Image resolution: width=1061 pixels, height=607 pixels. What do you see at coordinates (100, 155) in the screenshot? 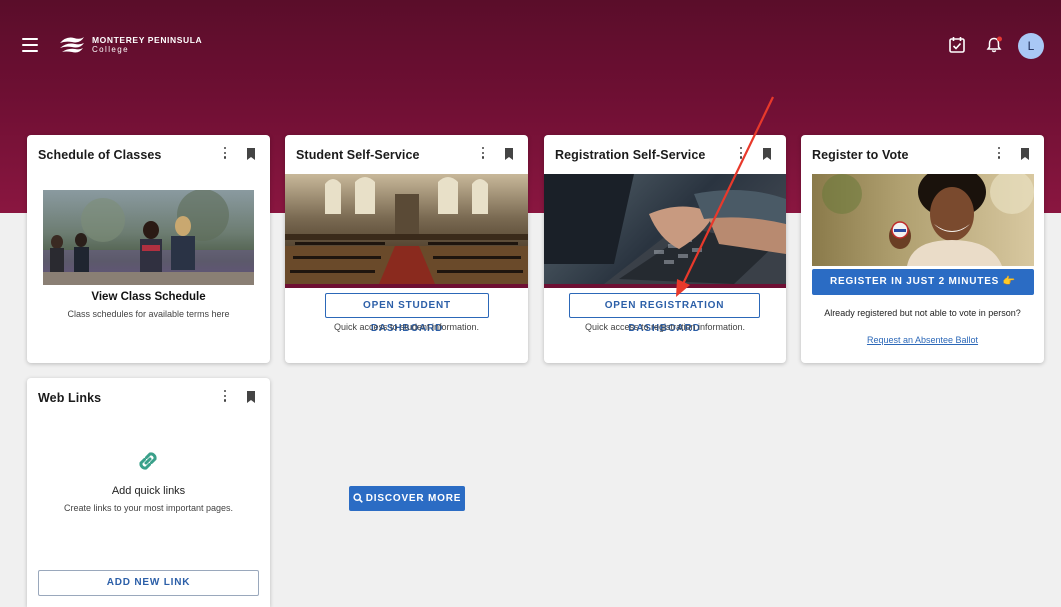
I see `card-title: Schedule of Classes` at bounding box center [100, 155].